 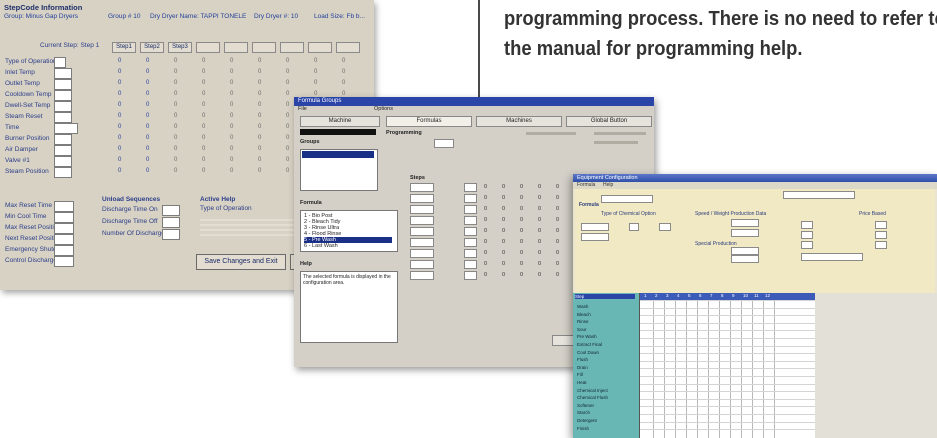 What do you see at coordinates (241, 262) in the screenshot?
I see `save-changes-button: Save Changes and Exit` at bounding box center [241, 262].